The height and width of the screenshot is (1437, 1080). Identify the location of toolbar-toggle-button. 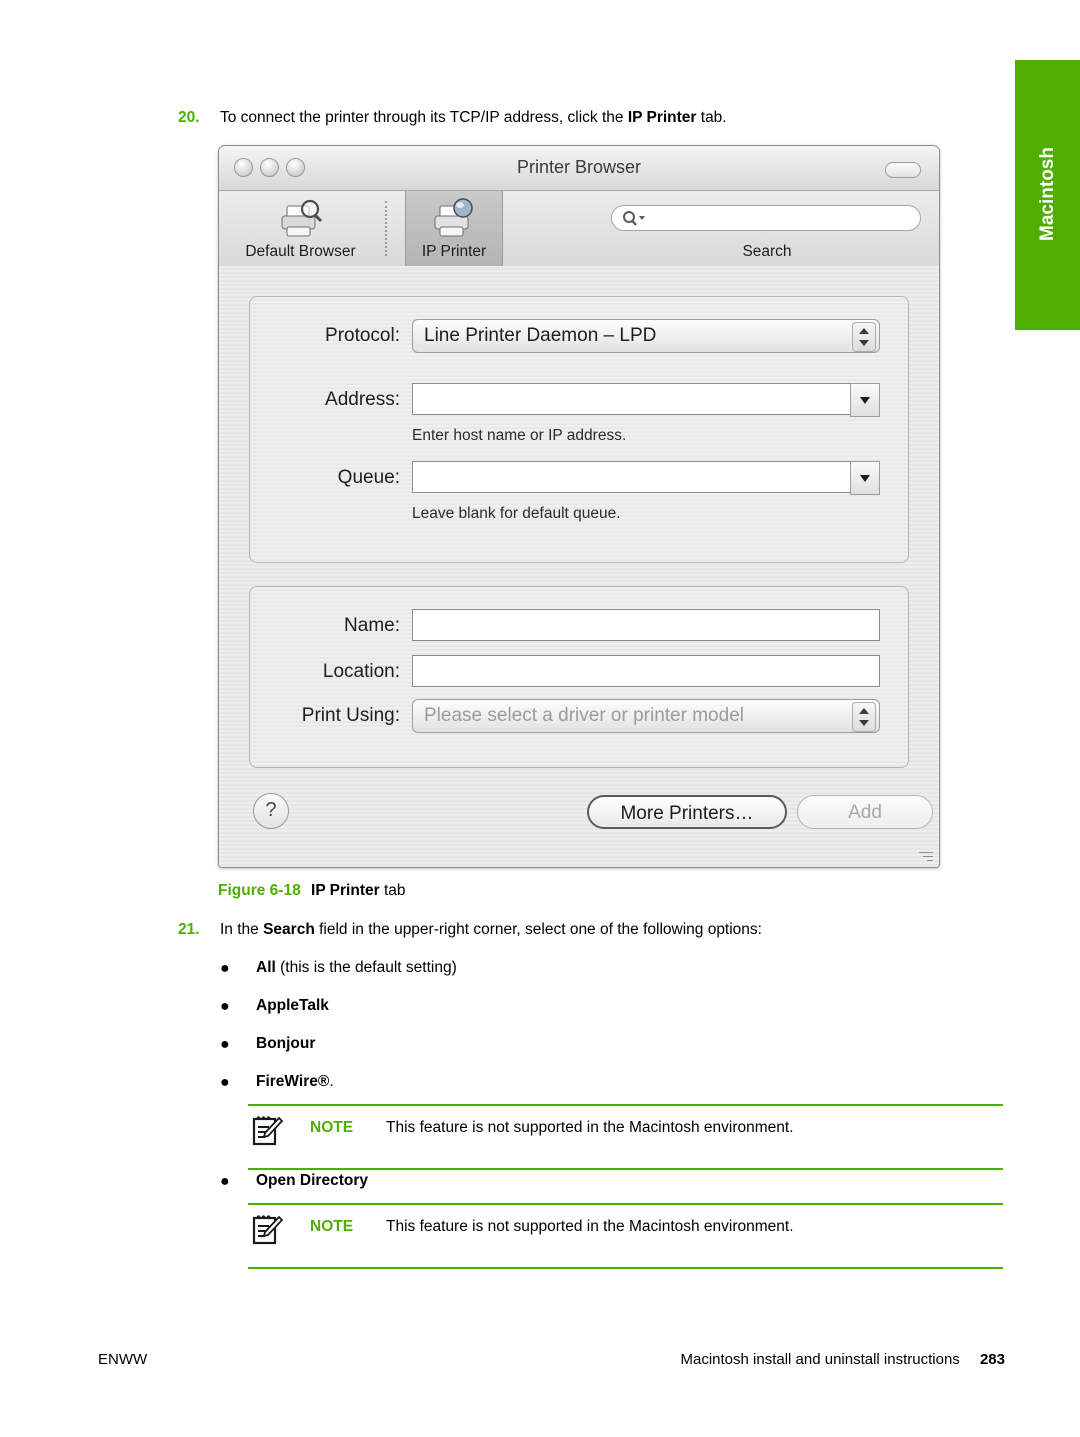
(903, 170).